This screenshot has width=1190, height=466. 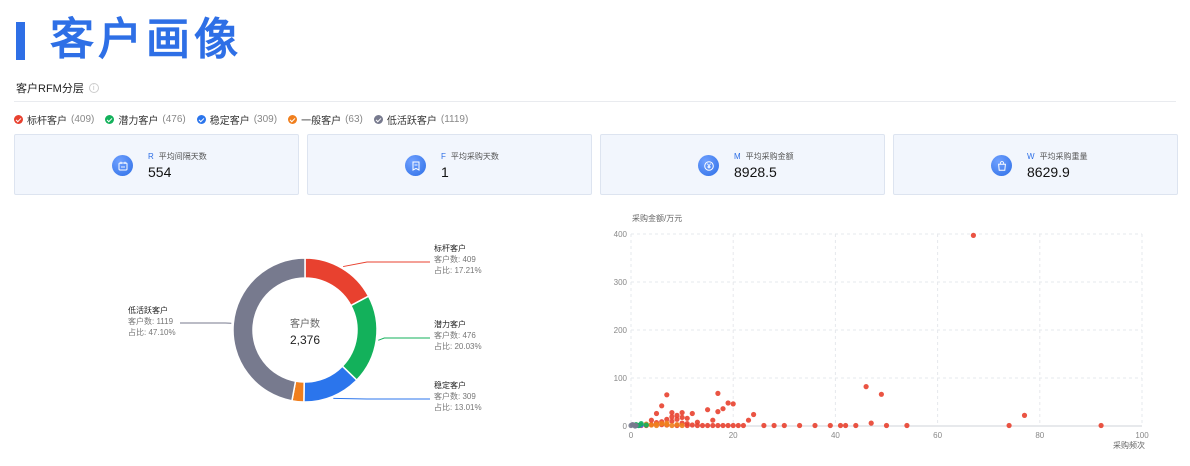 I want to click on legend-item-stable: 稳定客户 (309), so click(x=236, y=119).